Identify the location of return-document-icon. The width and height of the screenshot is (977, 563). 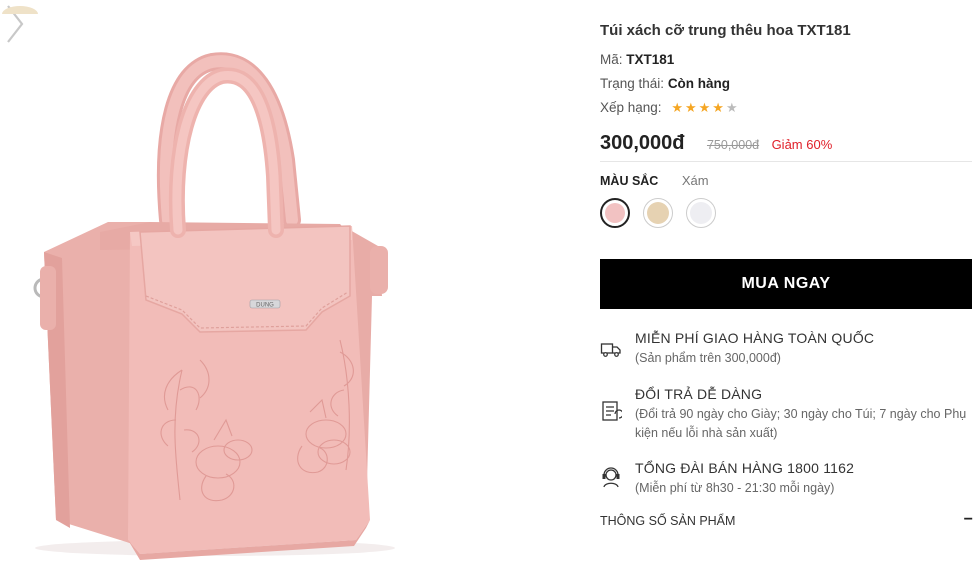
(612, 411).